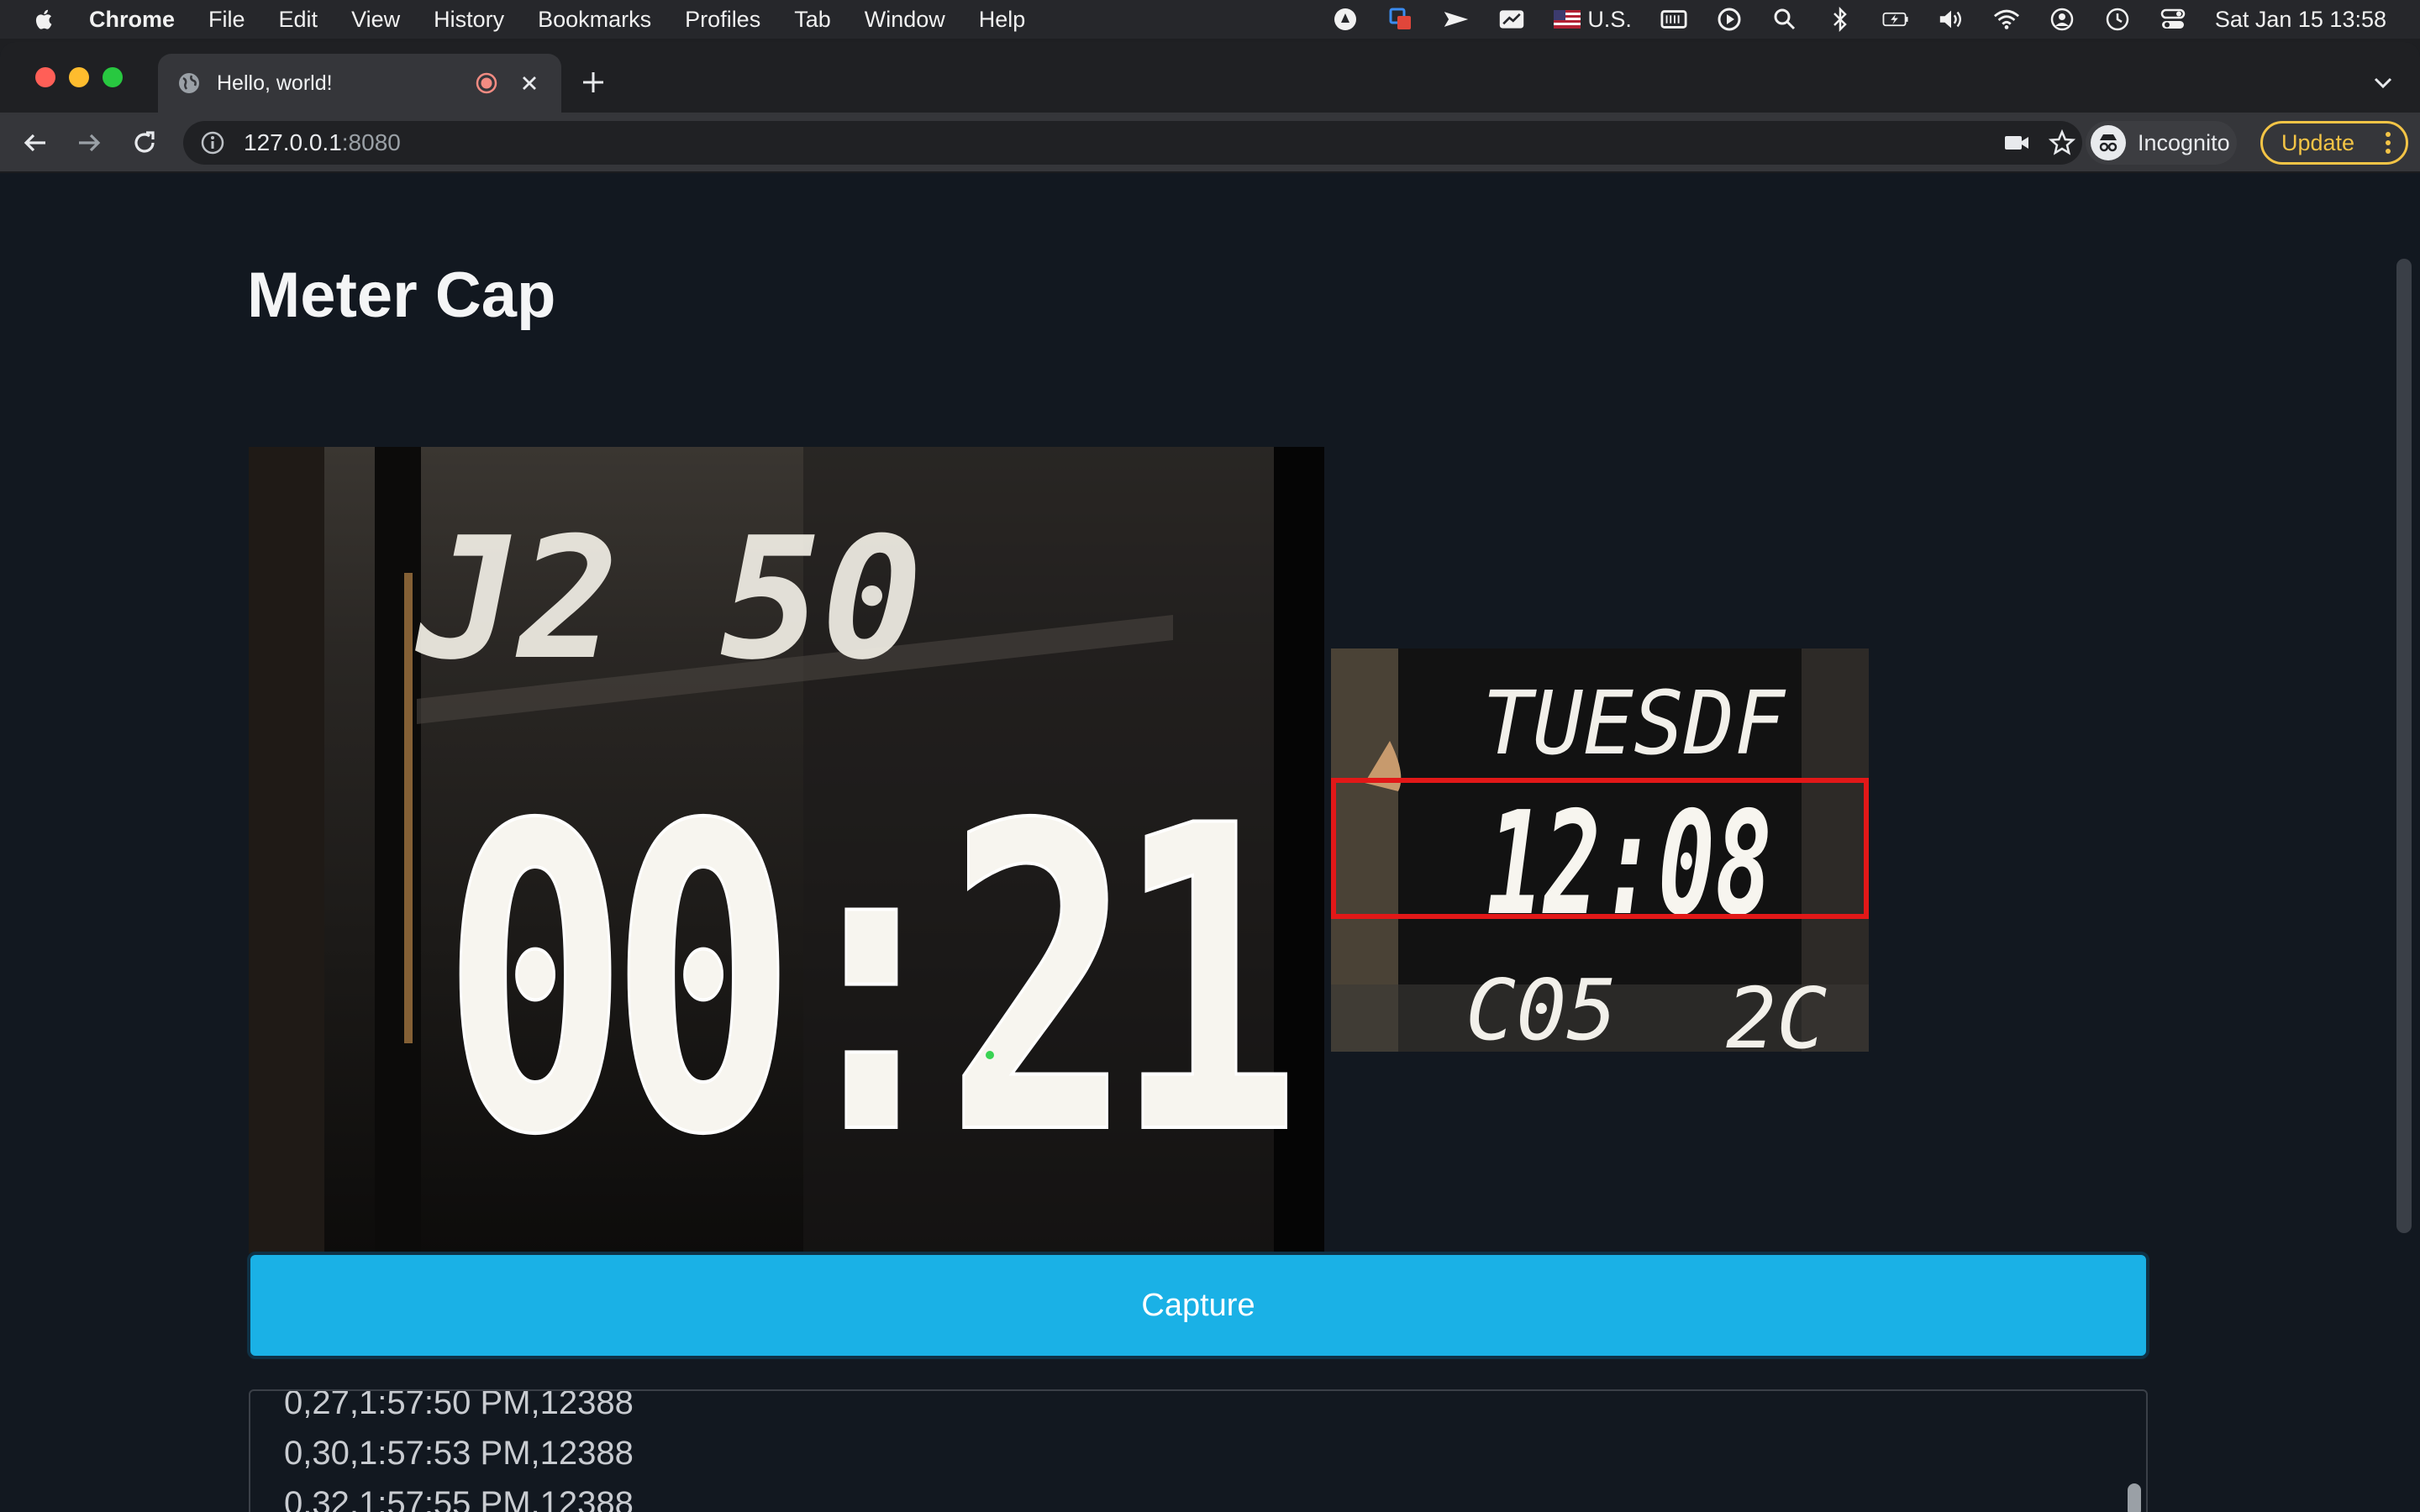  What do you see at coordinates (79, 77) in the screenshot?
I see `minimize-window-button` at bounding box center [79, 77].